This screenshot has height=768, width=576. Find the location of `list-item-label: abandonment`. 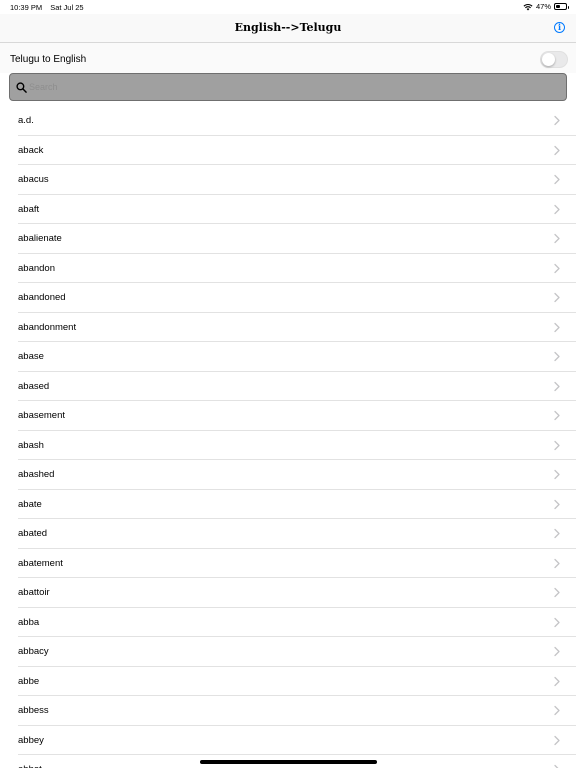

list-item-label: abandonment is located at coordinates (47, 327).